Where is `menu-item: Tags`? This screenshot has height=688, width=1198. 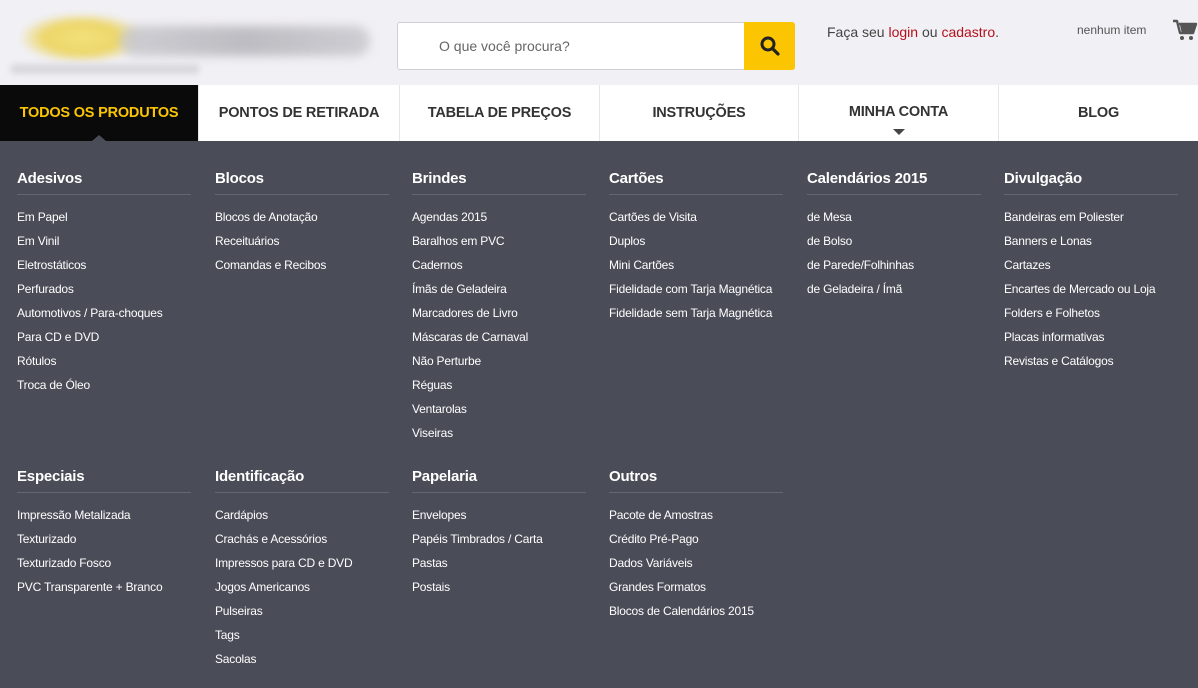
menu-item: Tags is located at coordinates (302, 635).